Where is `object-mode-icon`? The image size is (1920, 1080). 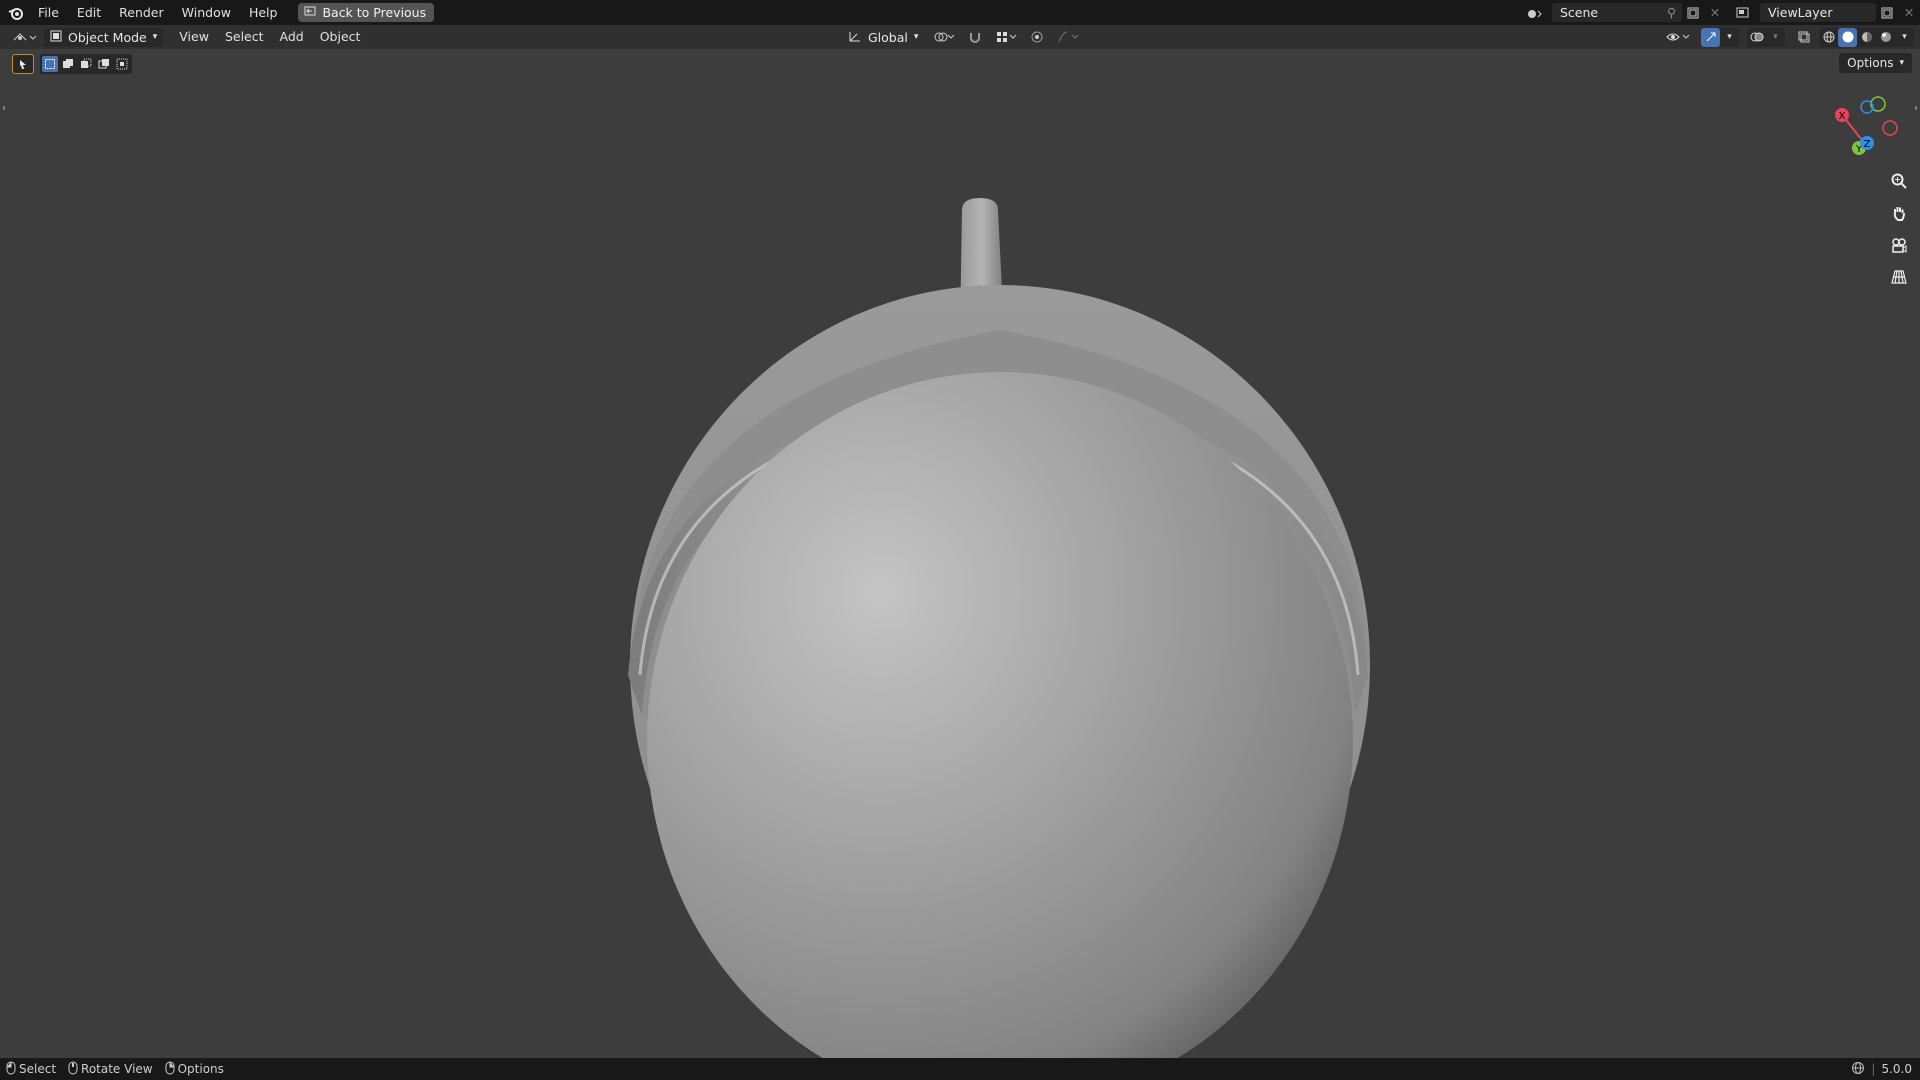 object-mode-icon is located at coordinates (56, 37).